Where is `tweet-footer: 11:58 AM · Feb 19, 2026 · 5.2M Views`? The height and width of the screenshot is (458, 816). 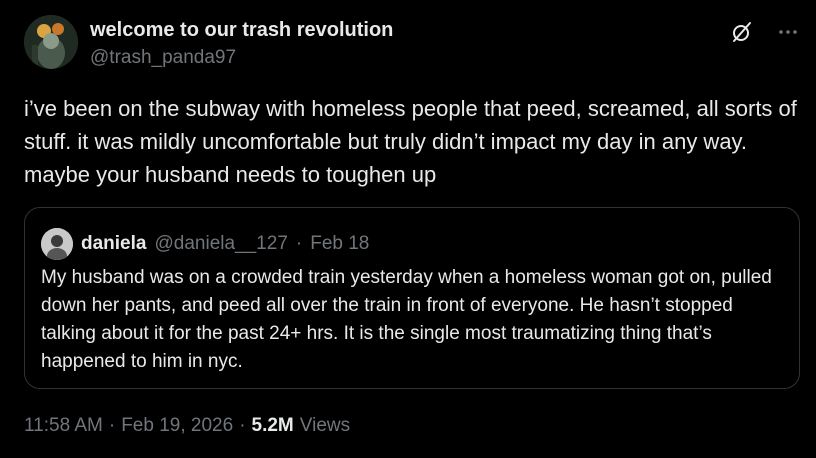 tweet-footer: 11:58 AM · Feb 19, 2026 · 5.2M Views is located at coordinates (187, 426).